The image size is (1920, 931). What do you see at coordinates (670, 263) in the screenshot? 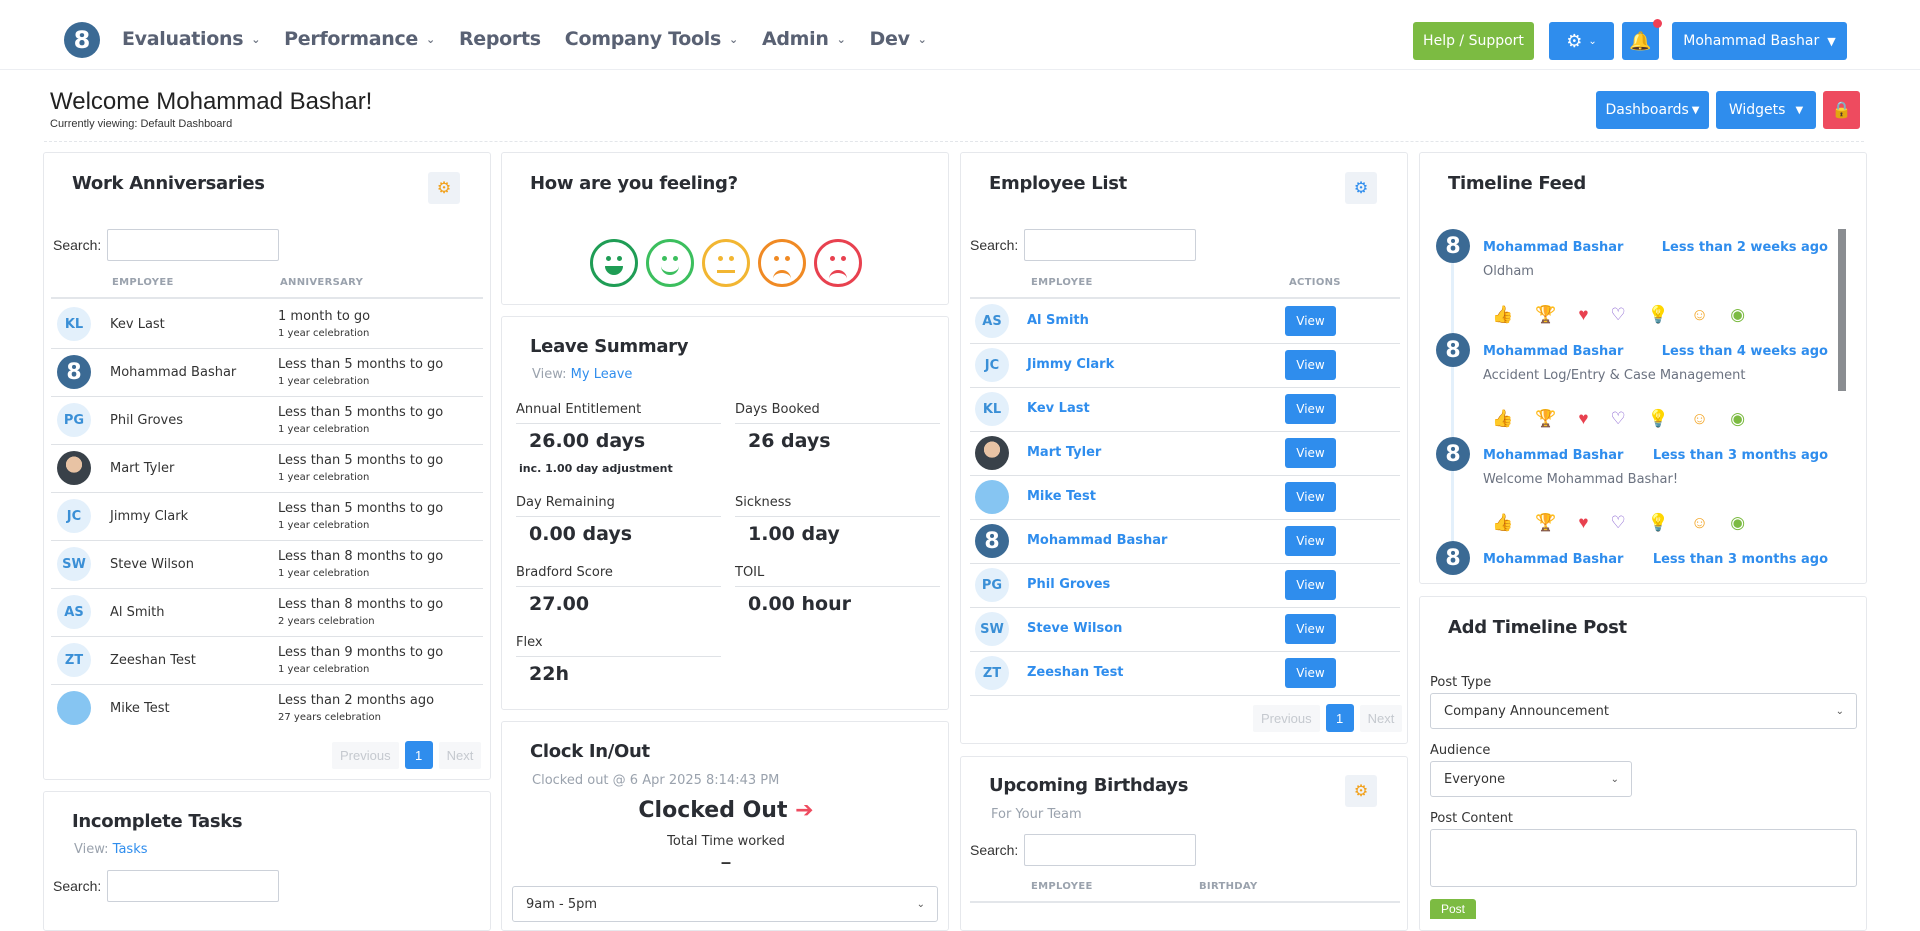
I see `mood-happy-icon` at bounding box center [670, 263].